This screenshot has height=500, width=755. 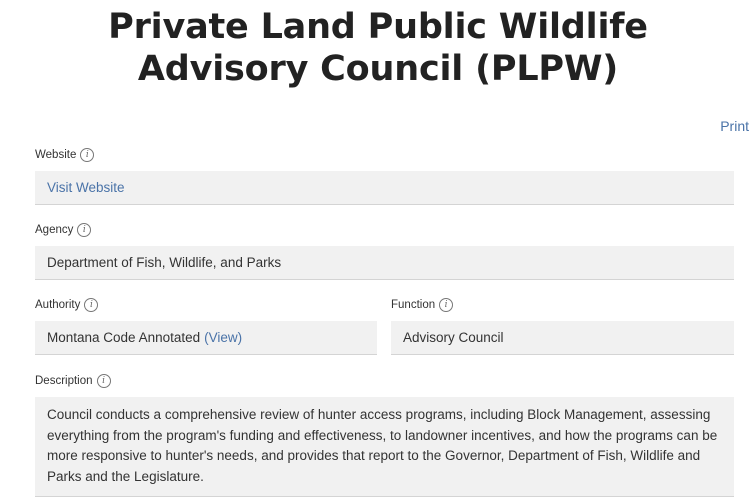 What do you see at coordinates (562, 305) in the screenshot?
I see `function-label-row: Function i` at bounding box center [562, 305].